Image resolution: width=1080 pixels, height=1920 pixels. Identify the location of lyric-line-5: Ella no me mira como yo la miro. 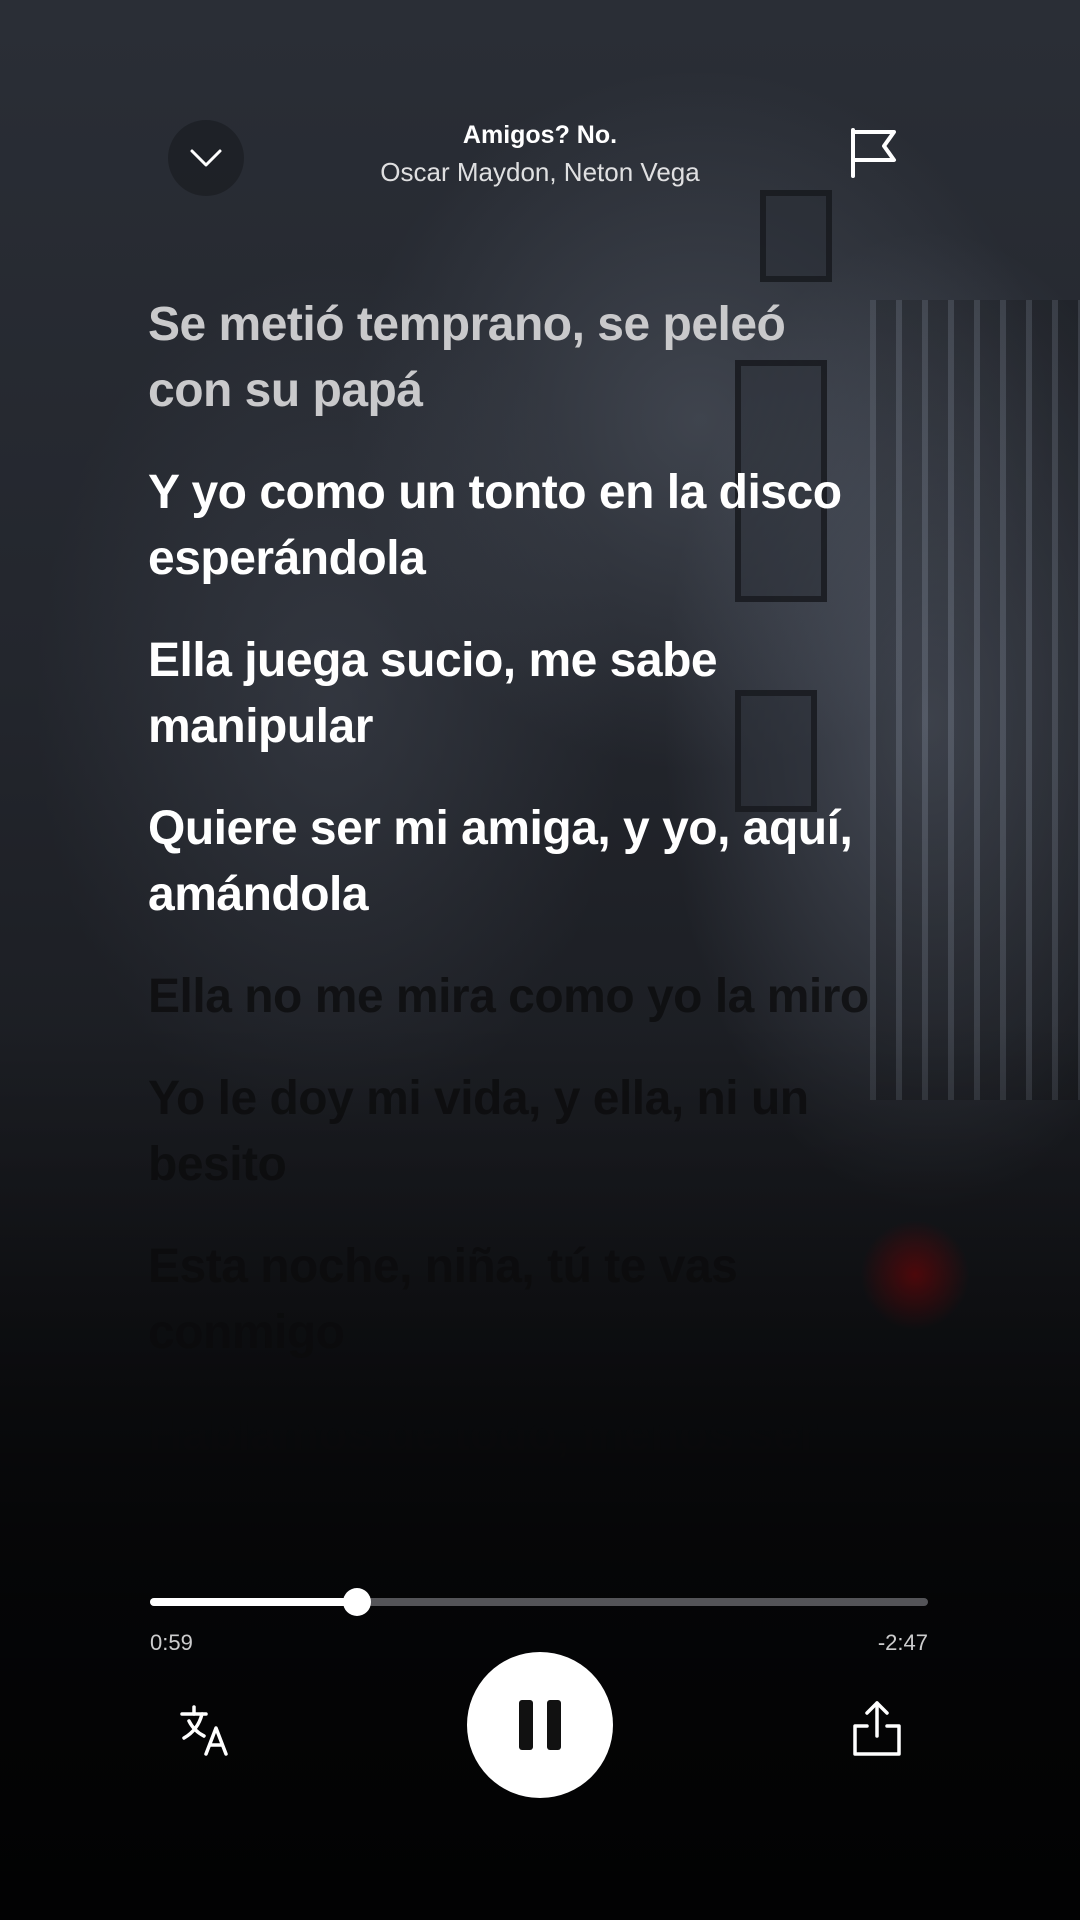
(548, 997).